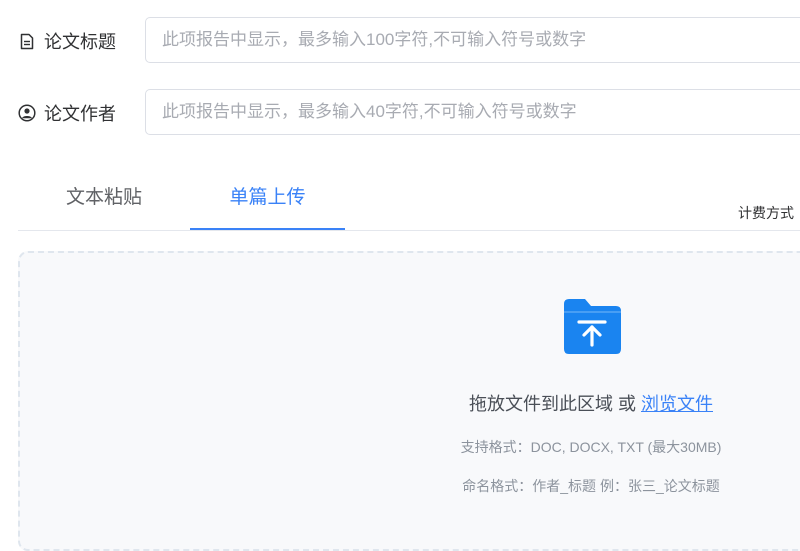  Describe the element at coordinates (554, 404) in the screenshot. I see `drop-text: 拖放文件到此区域 或` at that location.